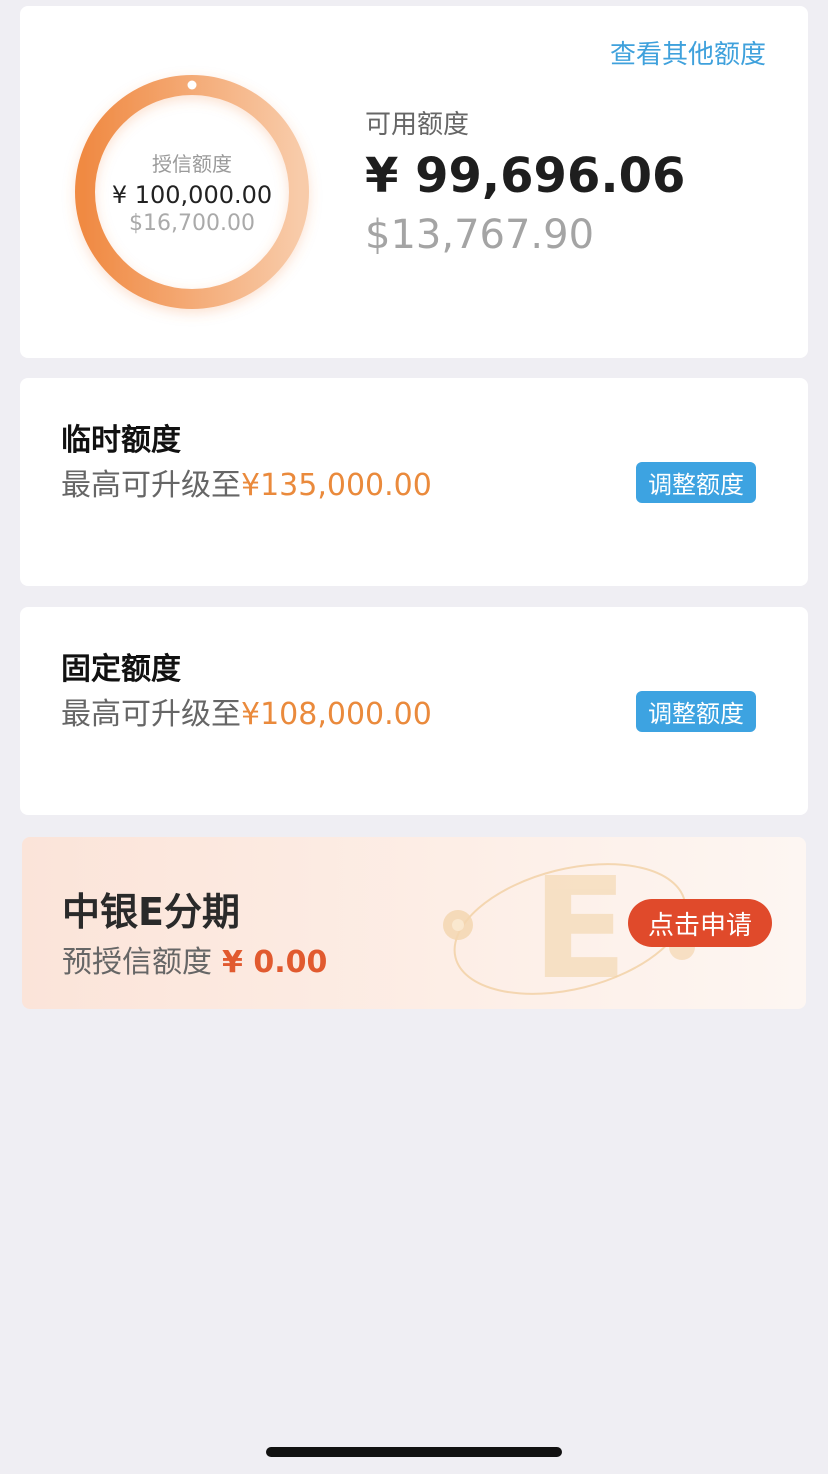 The image size is (828, 1474). What do you see at coordinates (480, 235) in the screenshot?
I see `available-credit-usd: $13,767.90` at bounding box center [480, 235].